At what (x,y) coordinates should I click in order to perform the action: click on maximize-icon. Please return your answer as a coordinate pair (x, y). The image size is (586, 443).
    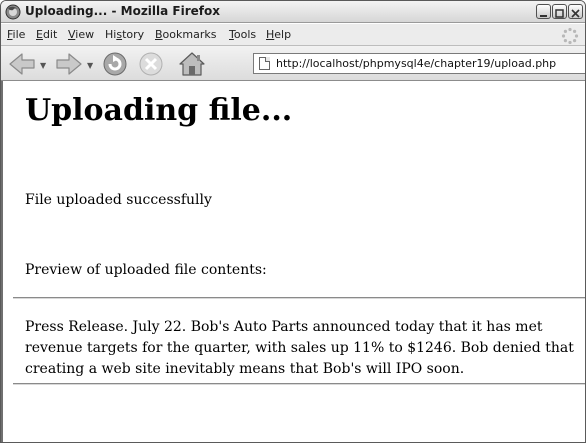
    Looking at the image, I should click on (559, 13).